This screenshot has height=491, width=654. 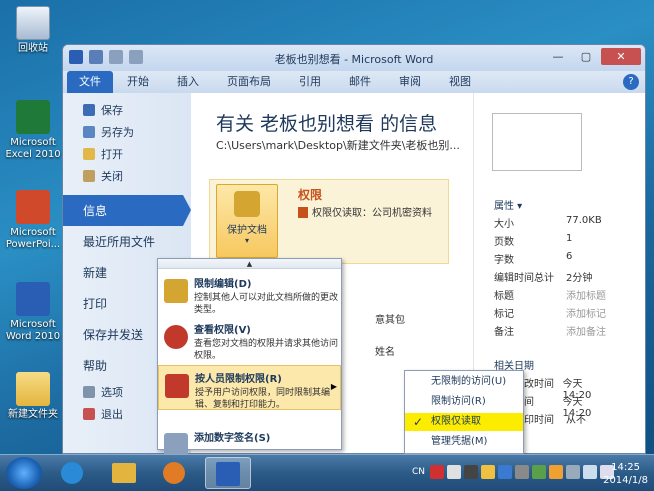 What do you see at coordinates (246, 240) in the screenshot?
I see `chevron-down-icon: ▾` at bounding box center [246, 240].